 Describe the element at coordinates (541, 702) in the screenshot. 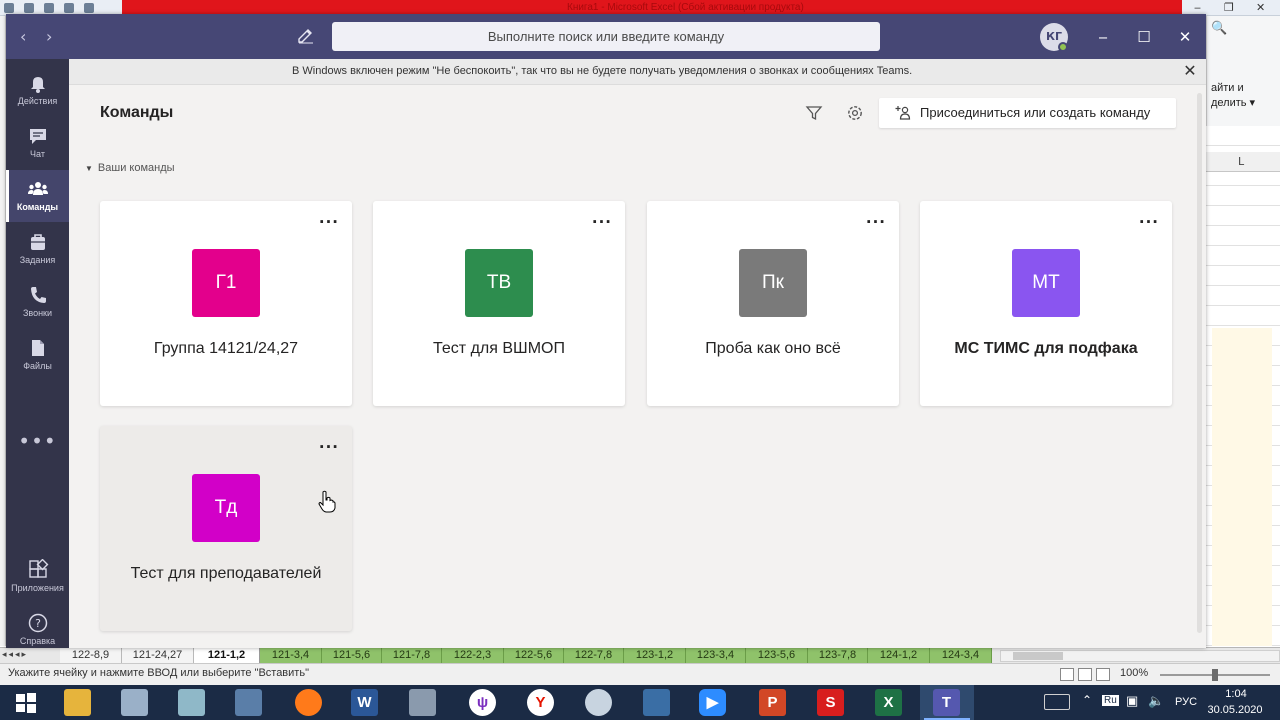

I see `taskbar-yandex: Y` at that location.